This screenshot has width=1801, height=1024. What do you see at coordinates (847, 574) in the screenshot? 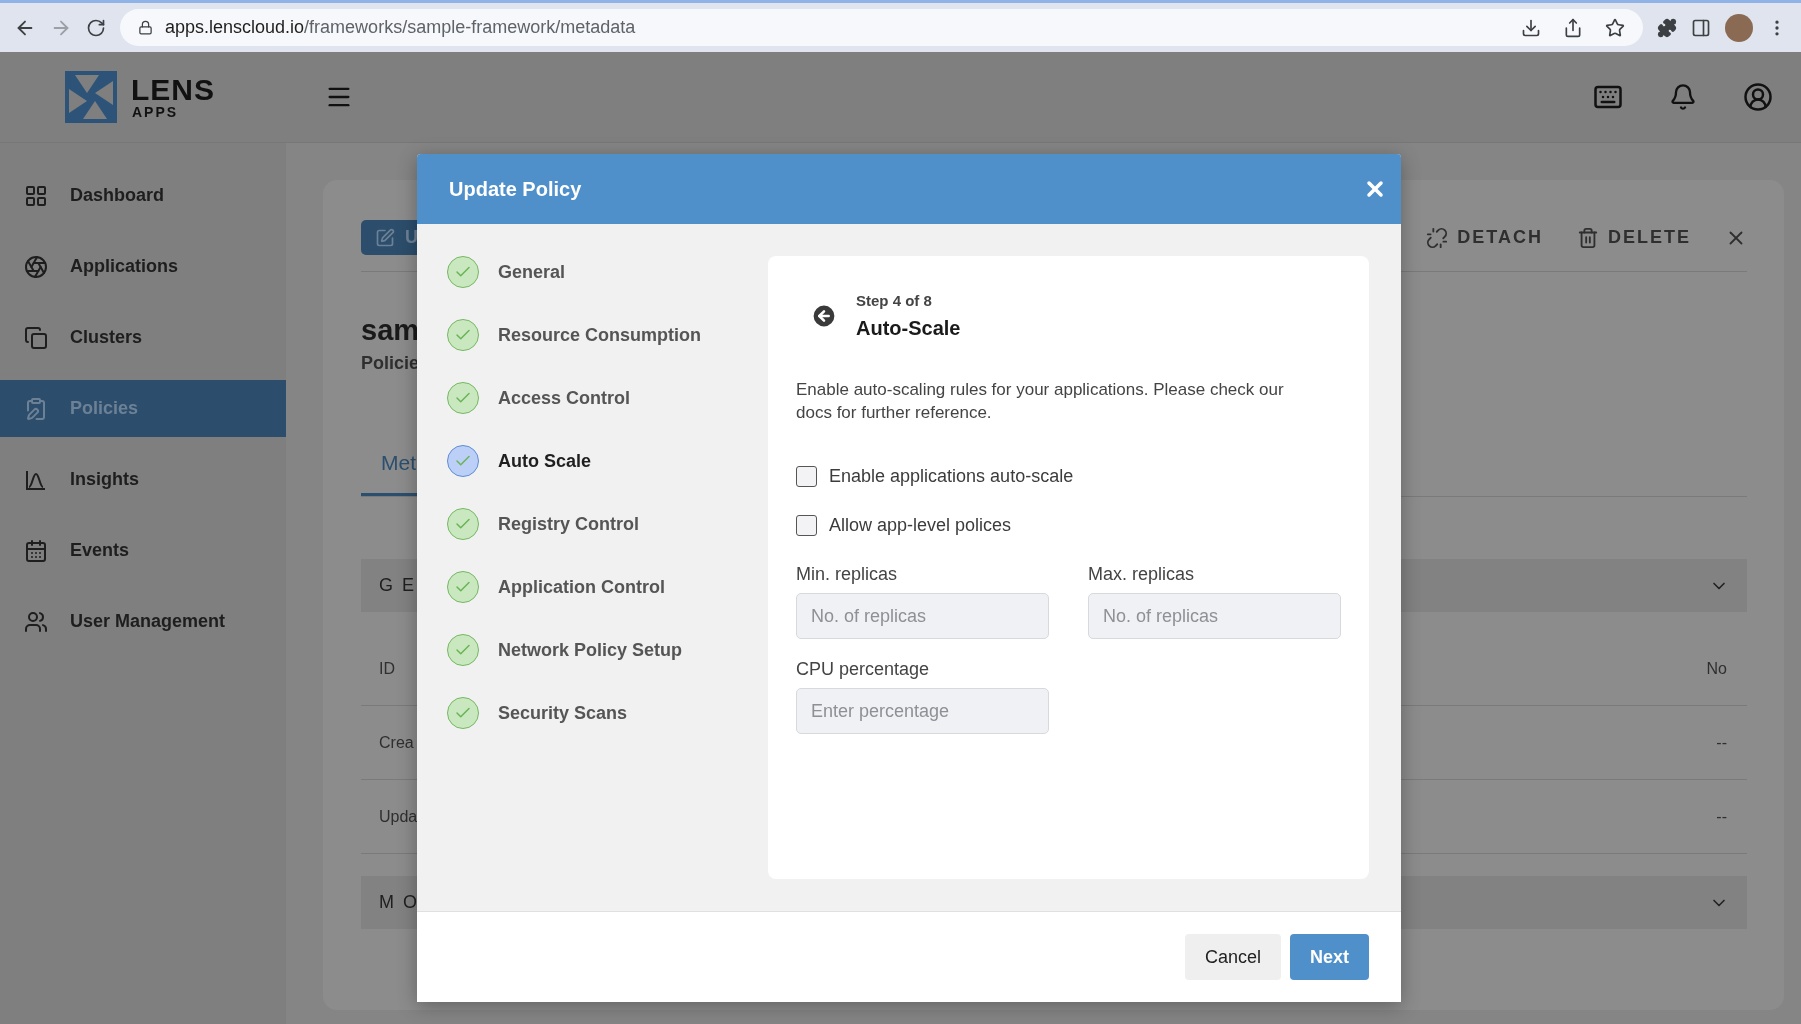
I see `field-label: Min. replicas` at bounding box center [847, 574].